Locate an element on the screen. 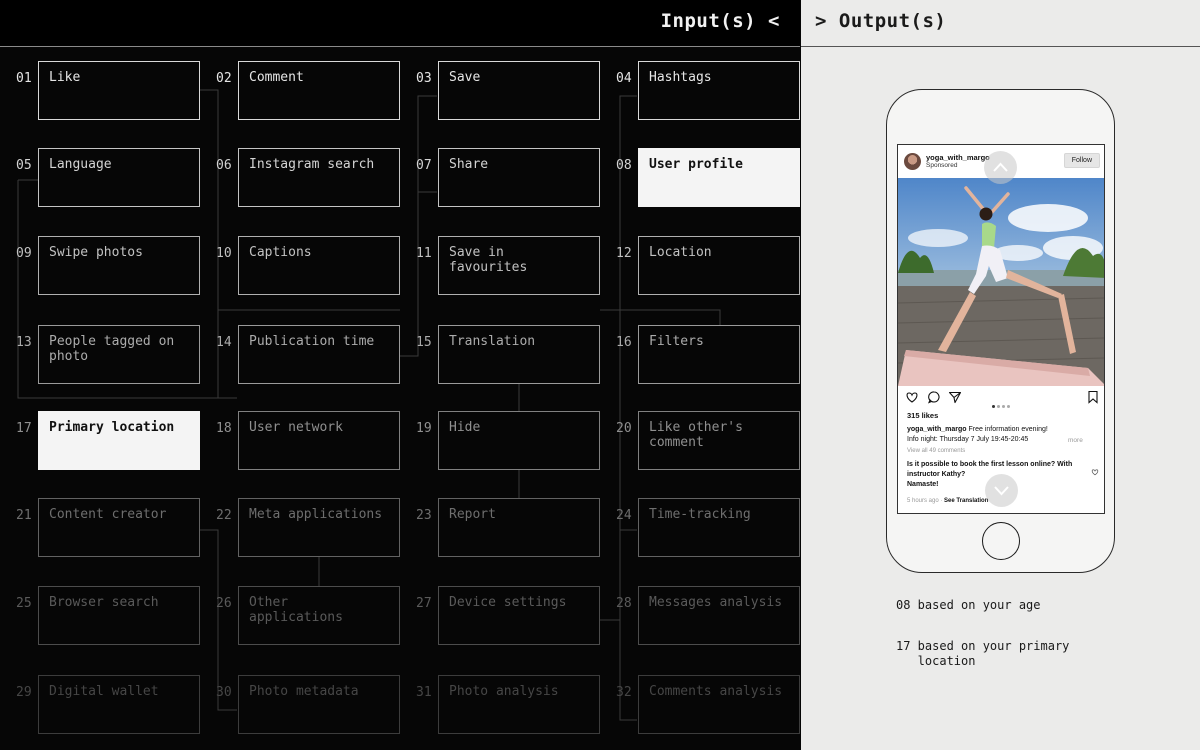 The height and width of the screenshot is (750, 1200). home-button is located at coordinates (1001, 541).